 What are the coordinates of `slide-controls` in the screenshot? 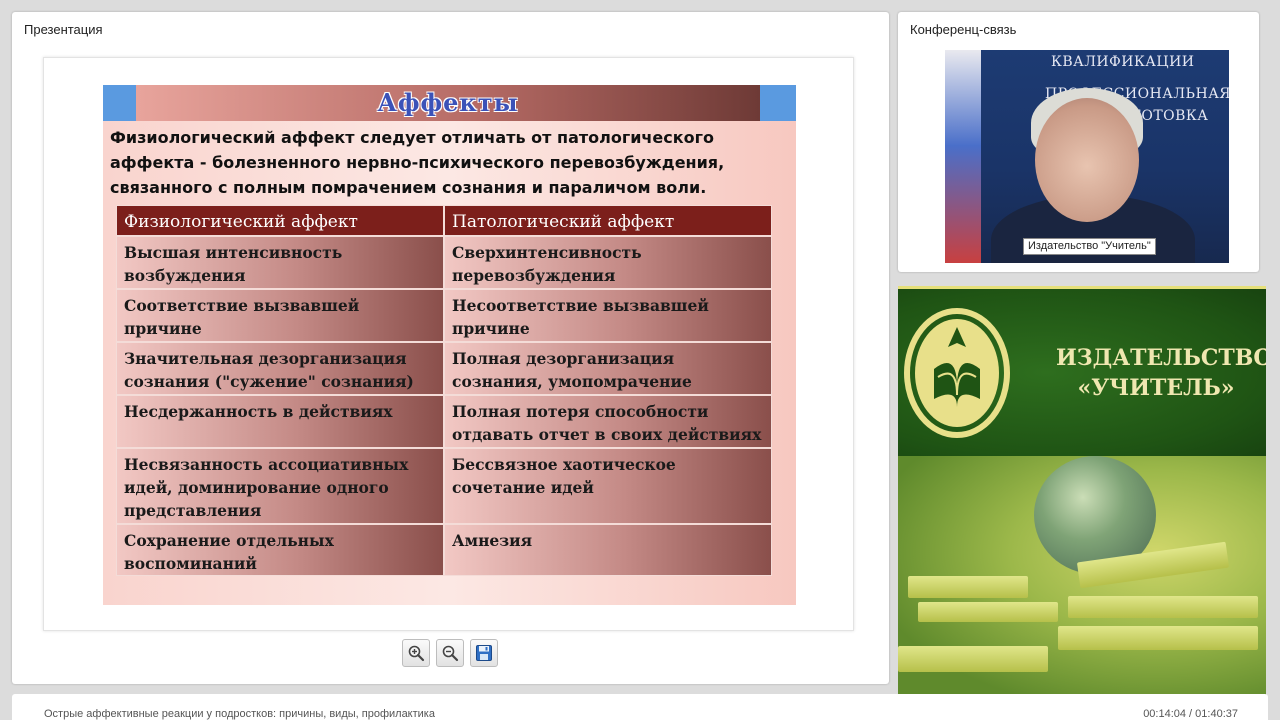 It's located at (450, 653).